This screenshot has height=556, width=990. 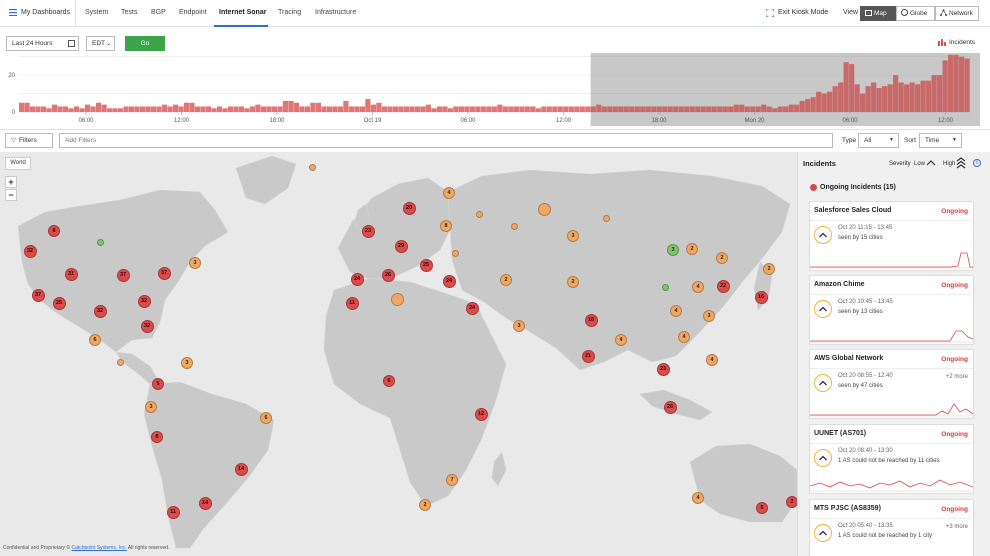 I want to click on tab-infrastructure: Infrastructure, so click(x=335, y=12).